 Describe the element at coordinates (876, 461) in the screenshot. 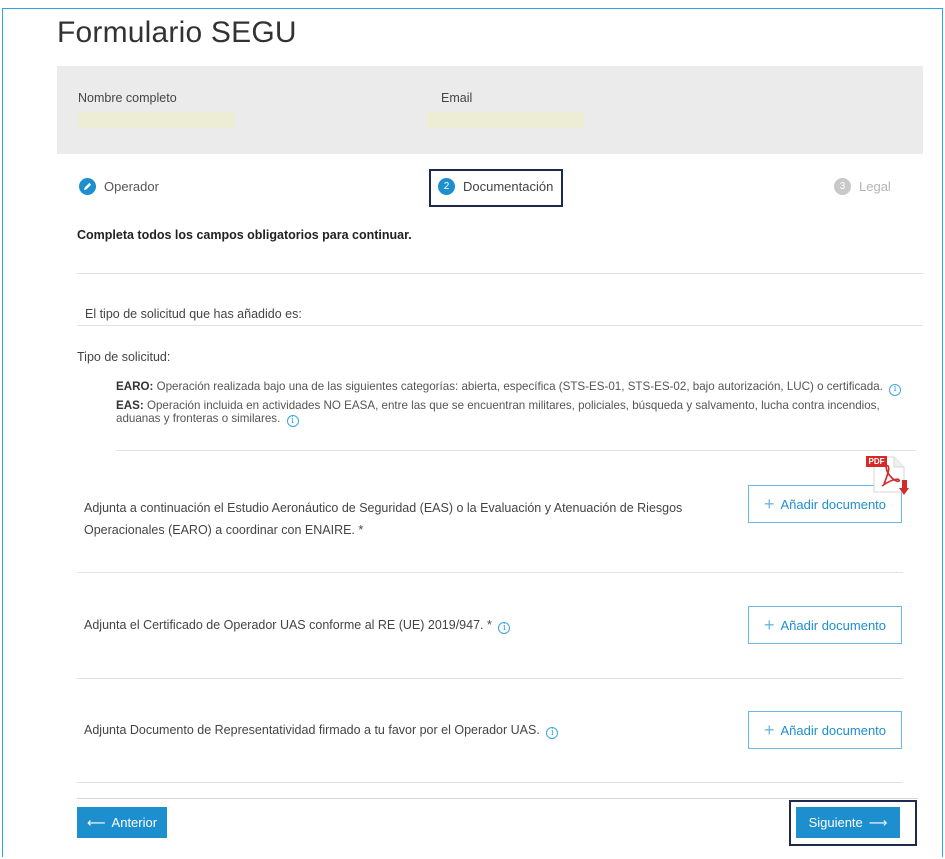

I see `pdf-badge: PDF` at that location.